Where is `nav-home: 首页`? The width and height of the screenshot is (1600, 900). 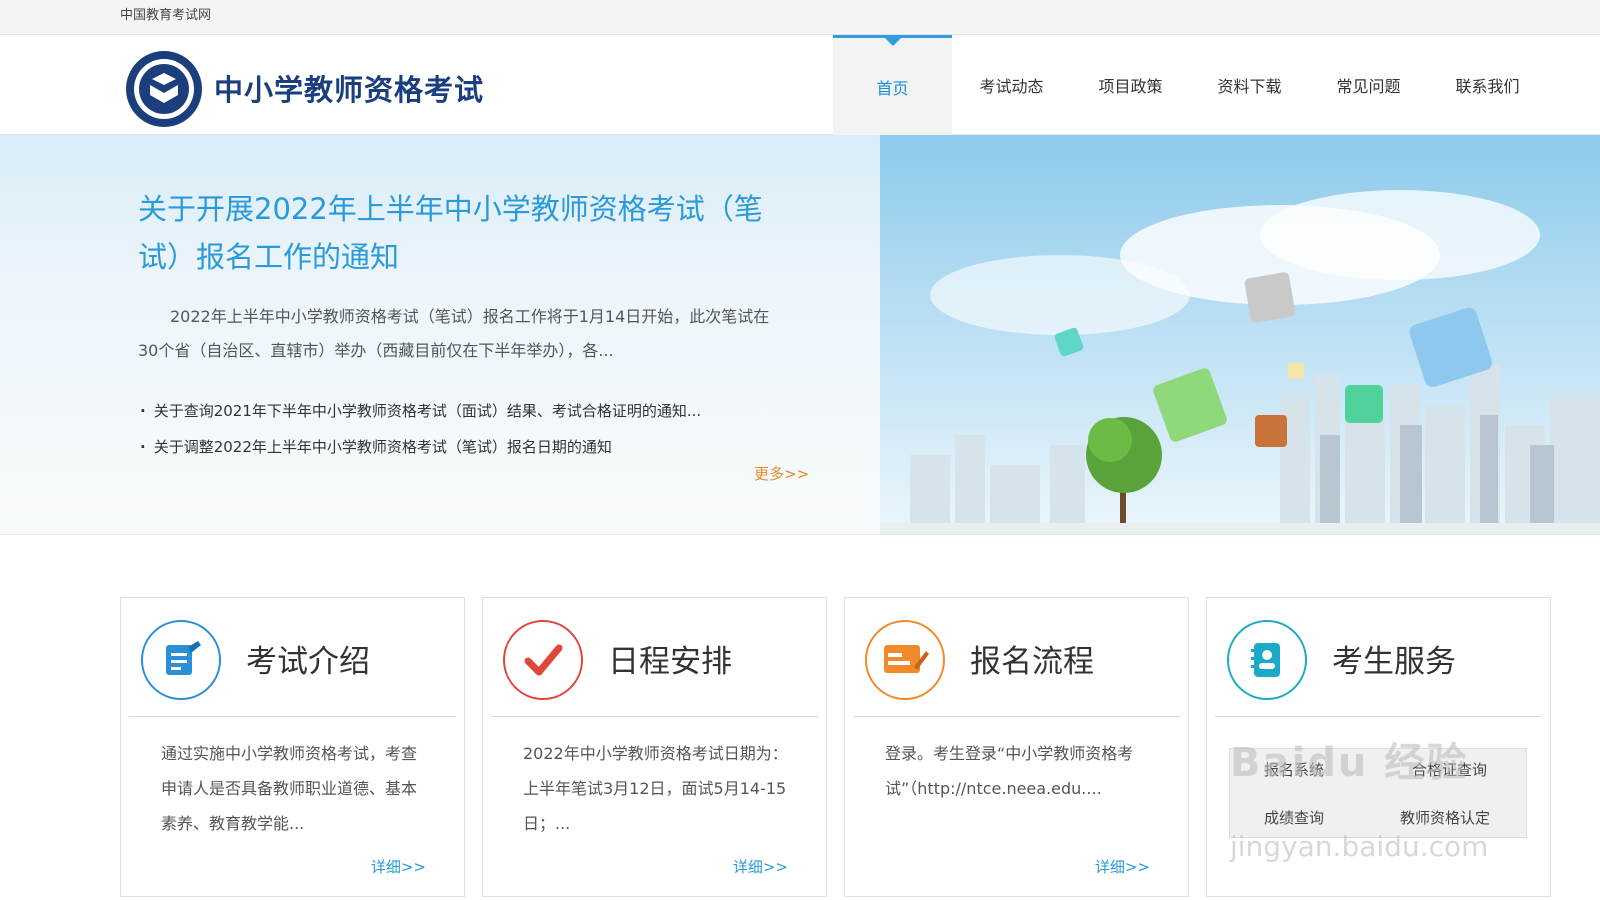
nav-home: 首页 is located at coordinates (892, 85).